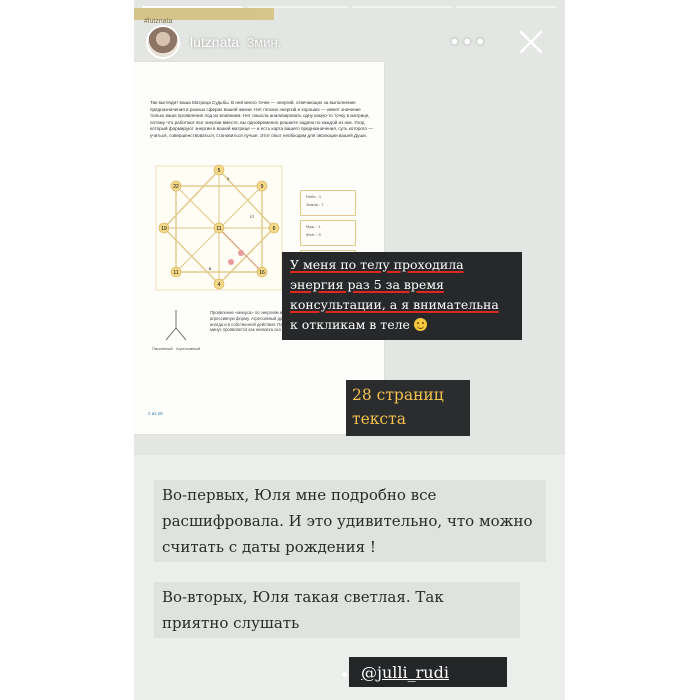 Image resolution: width=700 pixels, height=700 pixels. Describe the element at coordinates (468, 42) in the screenshot. I see `more-dots-icon: •••` at that location.